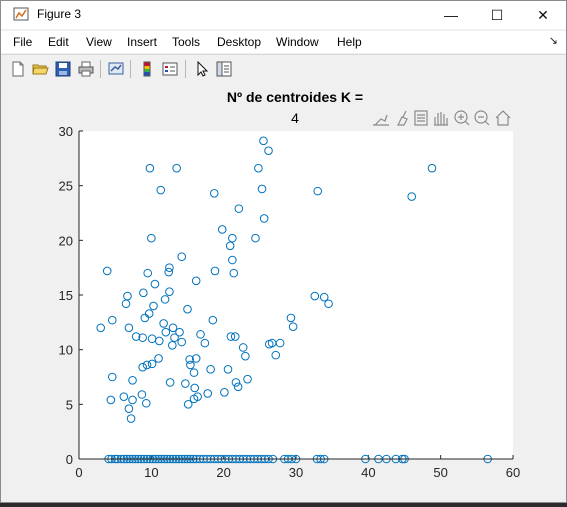 Image resolution: width=567 pixels, height=507 pixels. Describe the element at coordinates (513, 472) in the screenshot. I see `x-tick-label: 60` at that location.